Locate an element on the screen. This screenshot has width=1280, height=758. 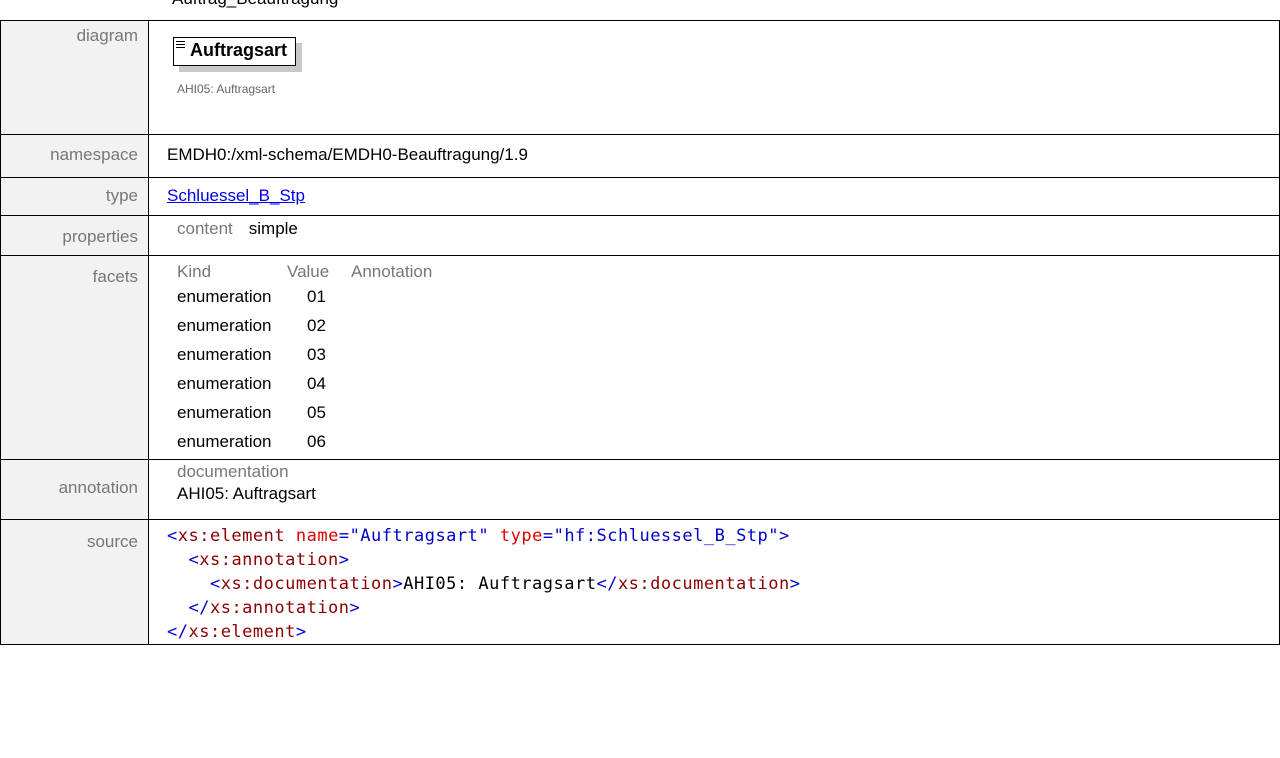
type-link: Schluessel_B_Stp is located at coordinates (236, 195).